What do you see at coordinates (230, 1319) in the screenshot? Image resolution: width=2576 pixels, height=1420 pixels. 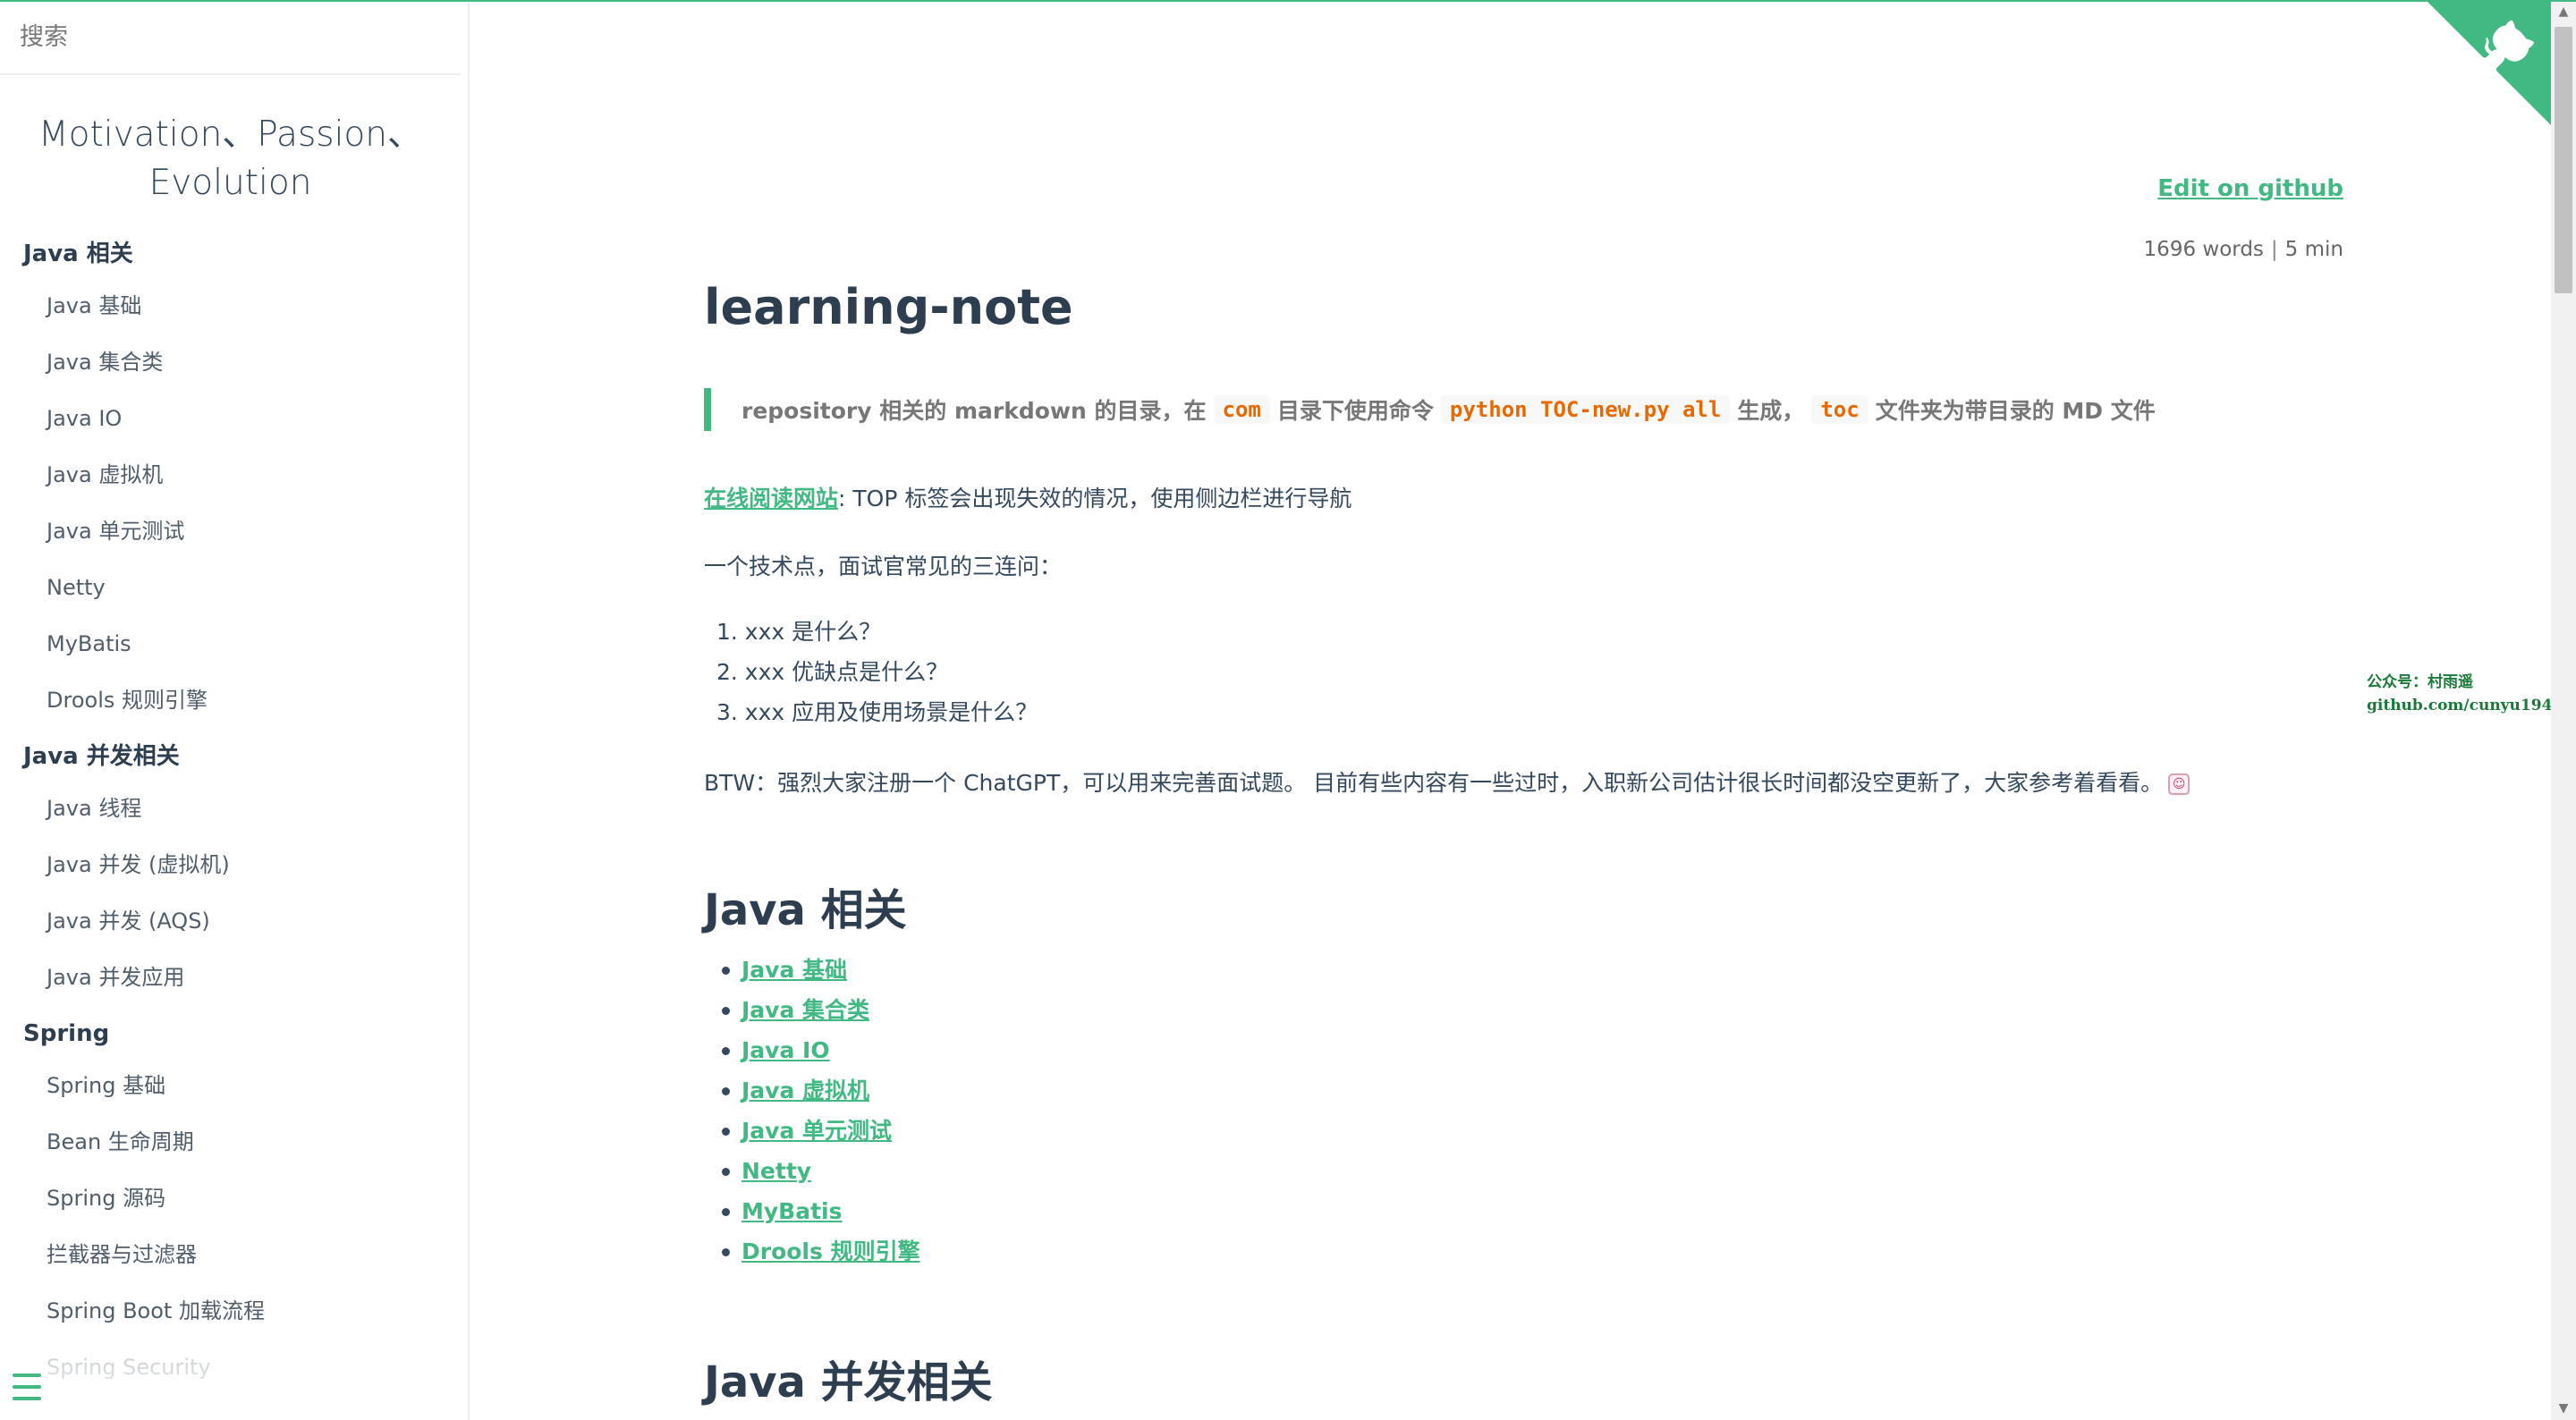 I see `sidebar-item: Spring Boot 加载流程` at bounding box center [230, 1319].